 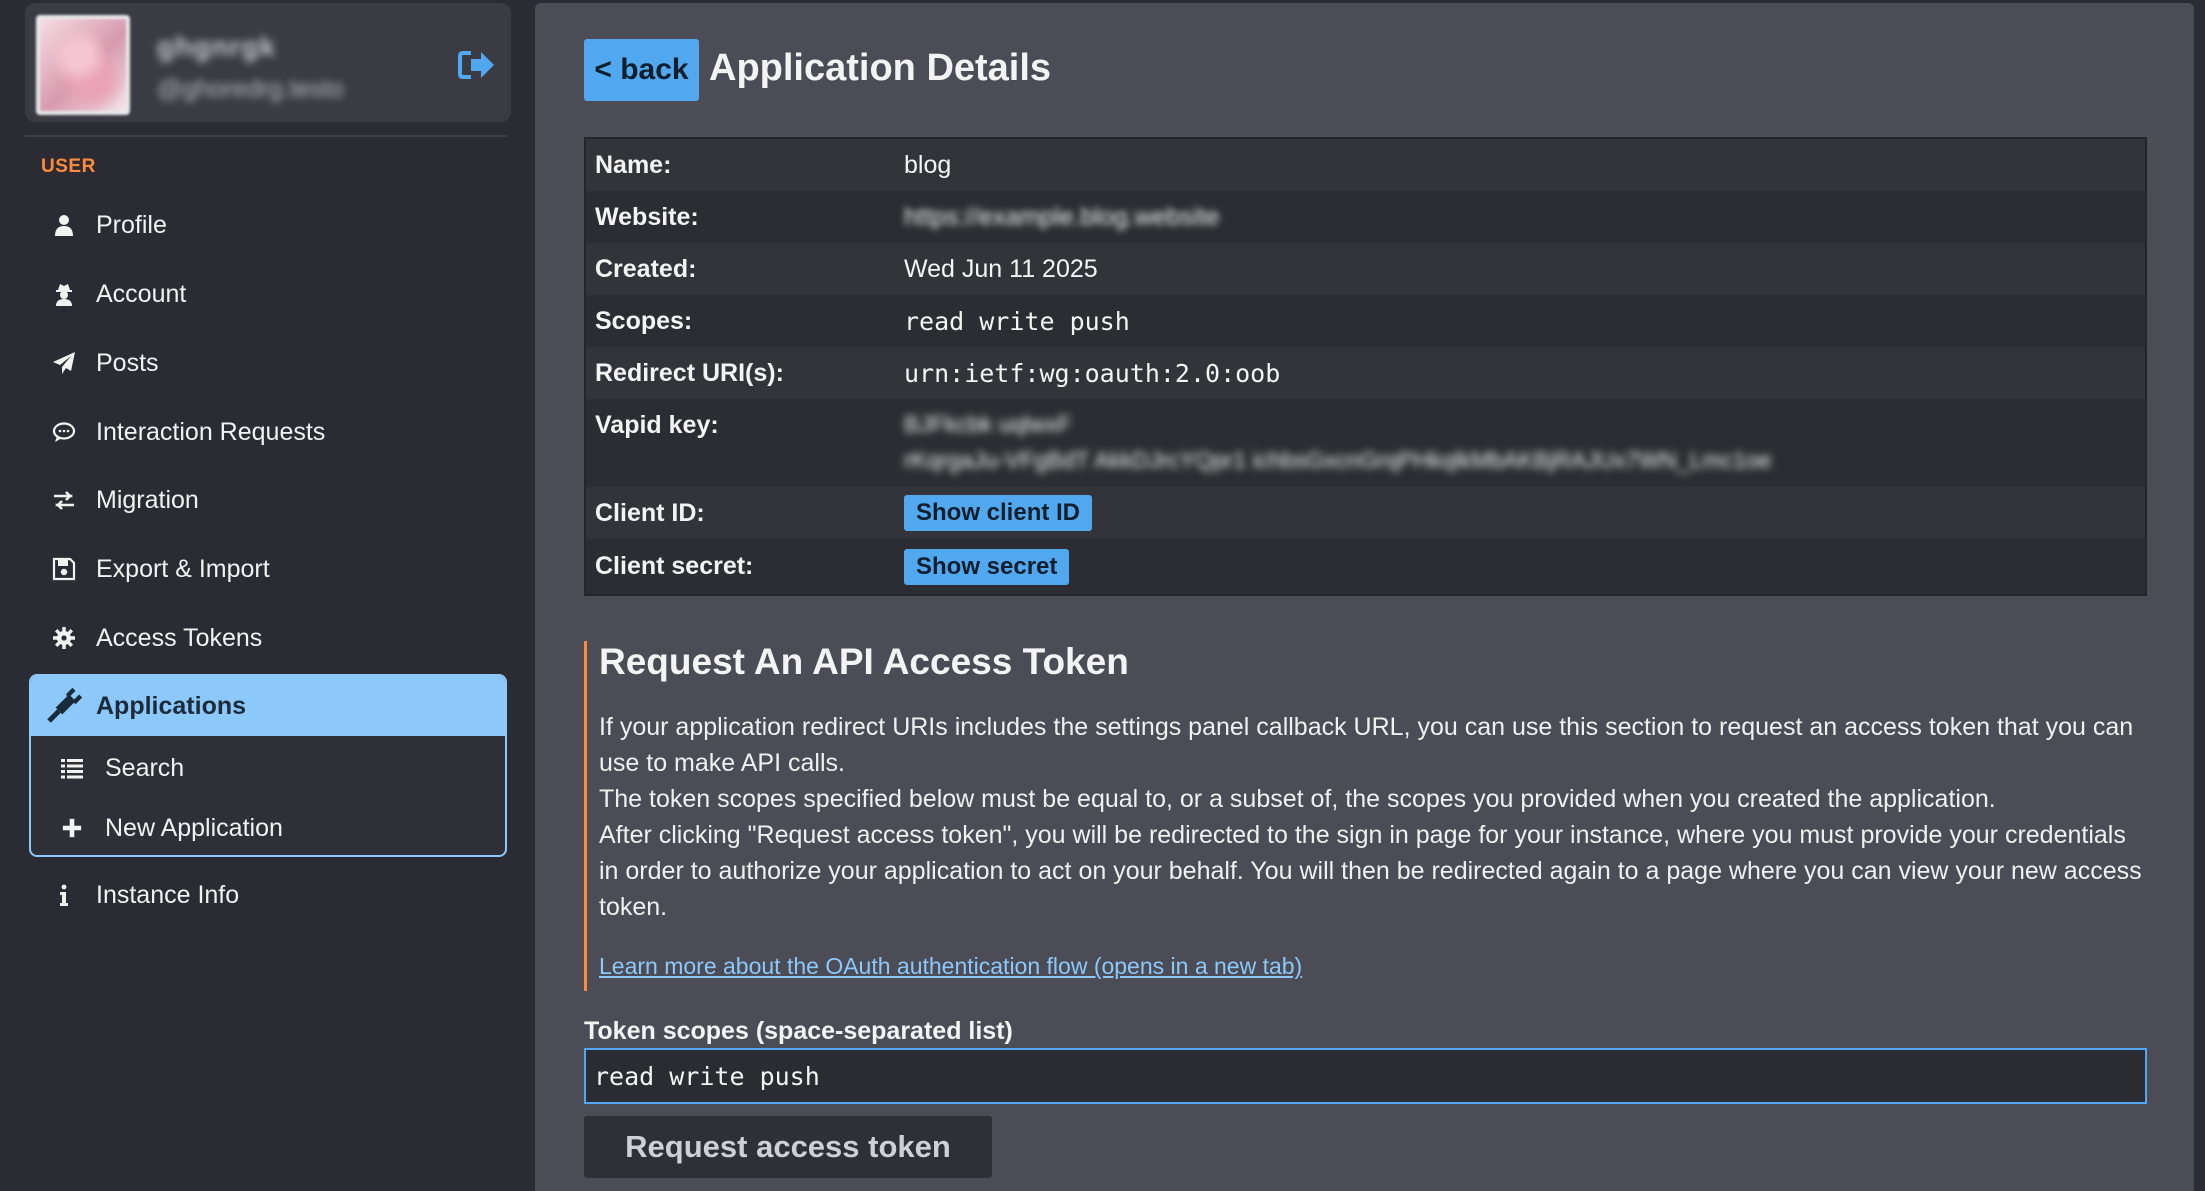 What do you see at coordinates (266, 136) in the screenshot?
I see `sidebar-divider` at bounding box center [266, 136].